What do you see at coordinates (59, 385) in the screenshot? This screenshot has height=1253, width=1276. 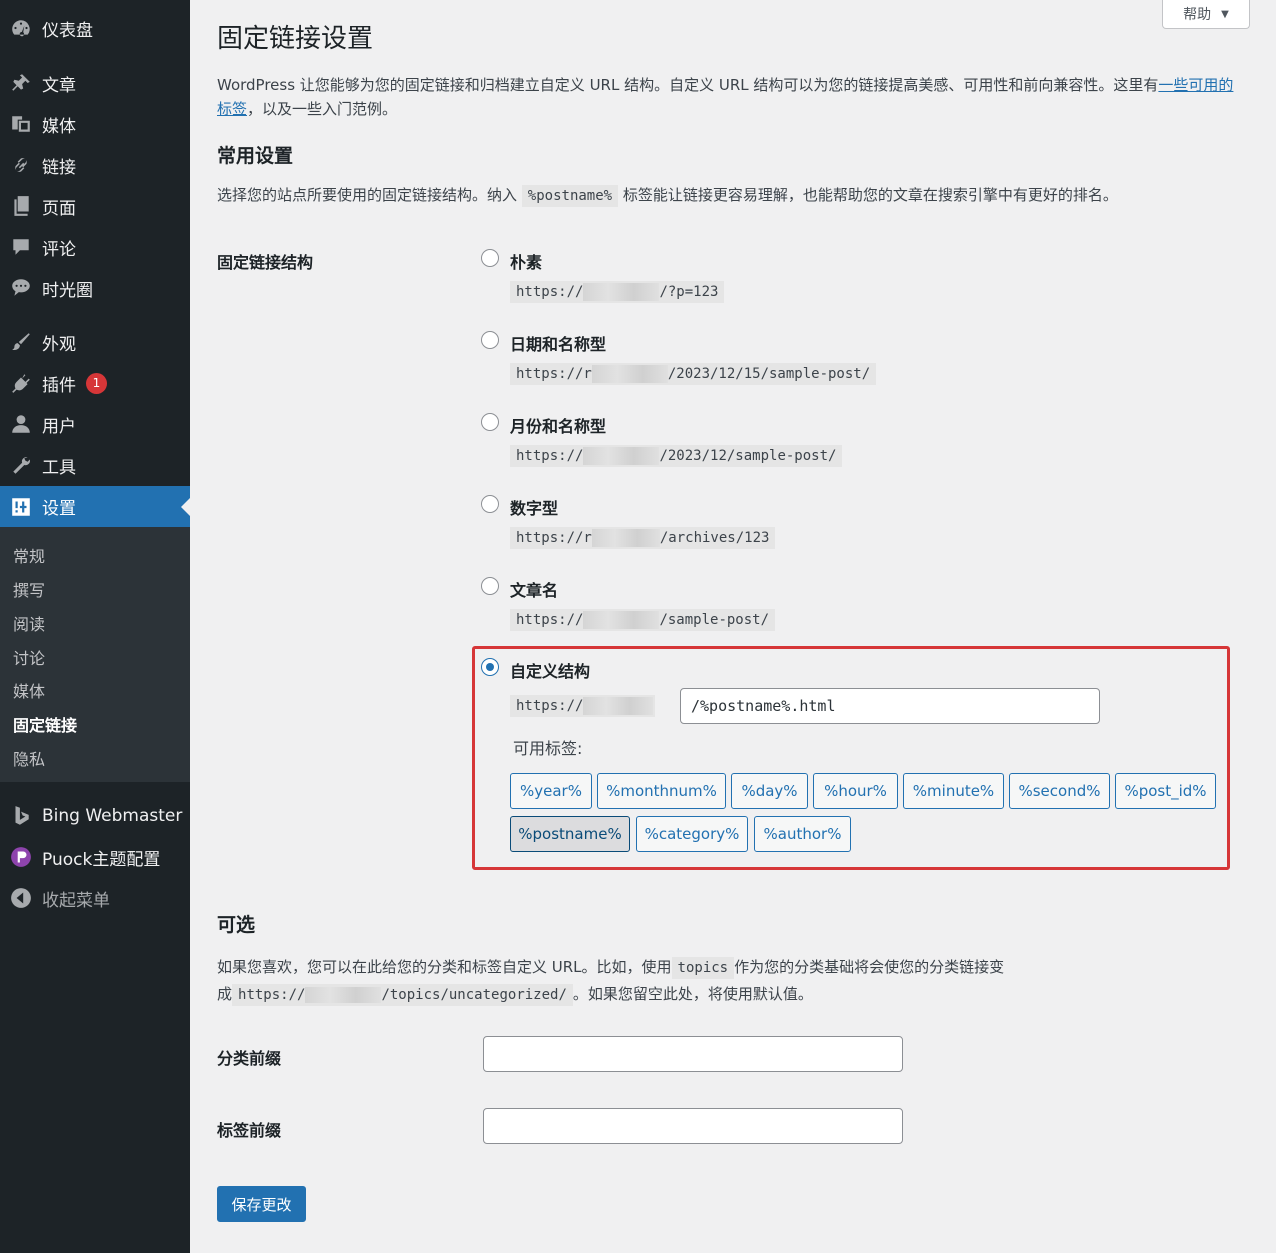 I see `sidebar-item-label: 插件` at bounding box center [59, 385].